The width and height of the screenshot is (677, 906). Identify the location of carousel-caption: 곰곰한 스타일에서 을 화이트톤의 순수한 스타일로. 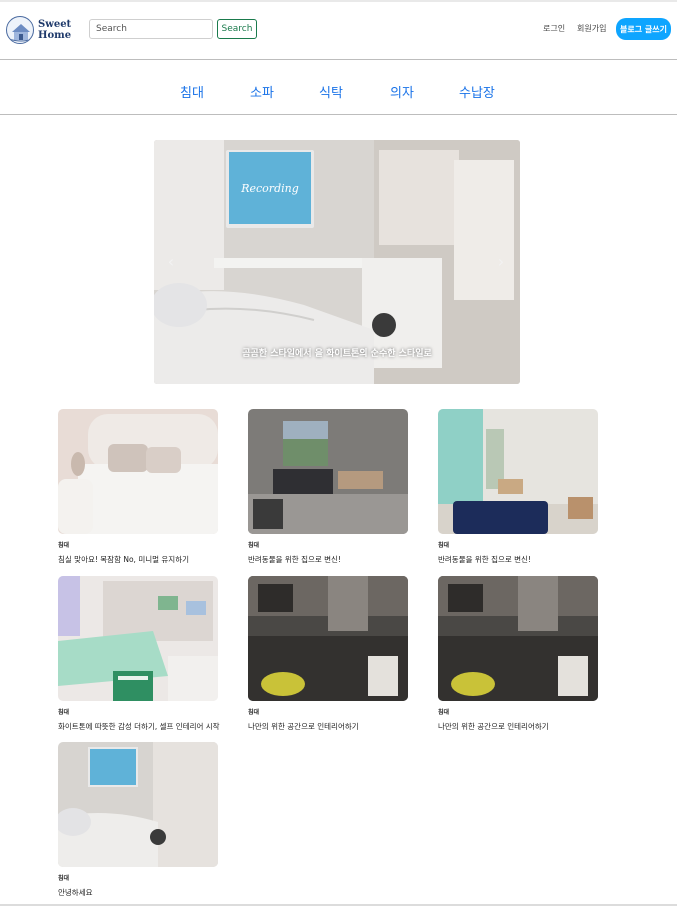
(337, 354).